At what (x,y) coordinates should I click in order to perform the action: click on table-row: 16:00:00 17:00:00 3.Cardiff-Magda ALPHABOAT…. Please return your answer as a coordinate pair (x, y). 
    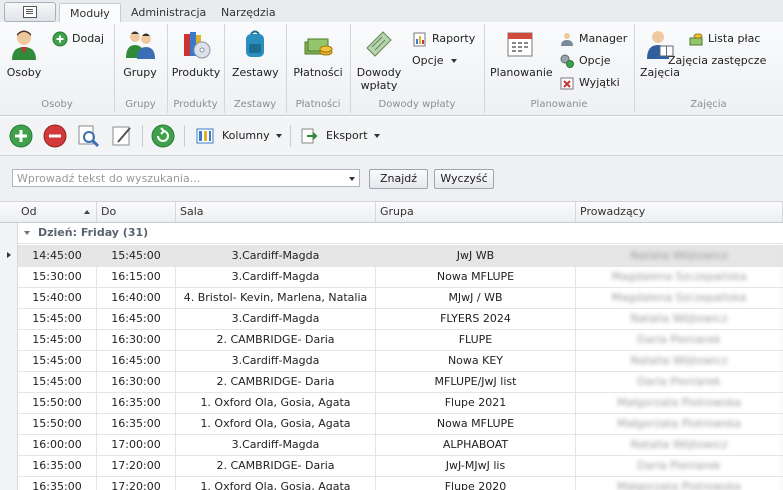
    Looking at the image, I should click on (400, 445).